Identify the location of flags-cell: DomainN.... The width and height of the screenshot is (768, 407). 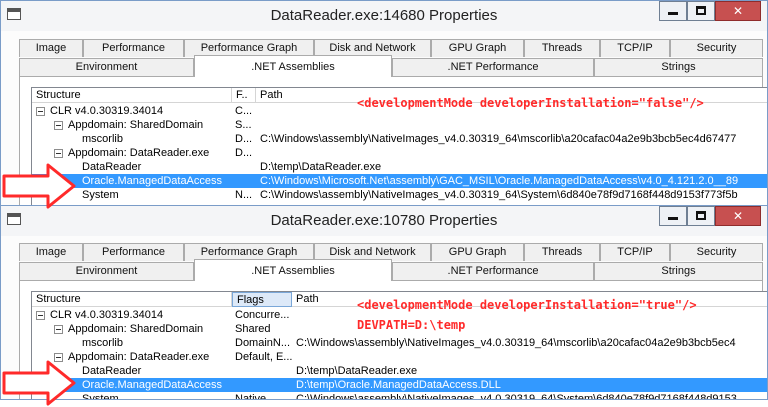
(263, 343).